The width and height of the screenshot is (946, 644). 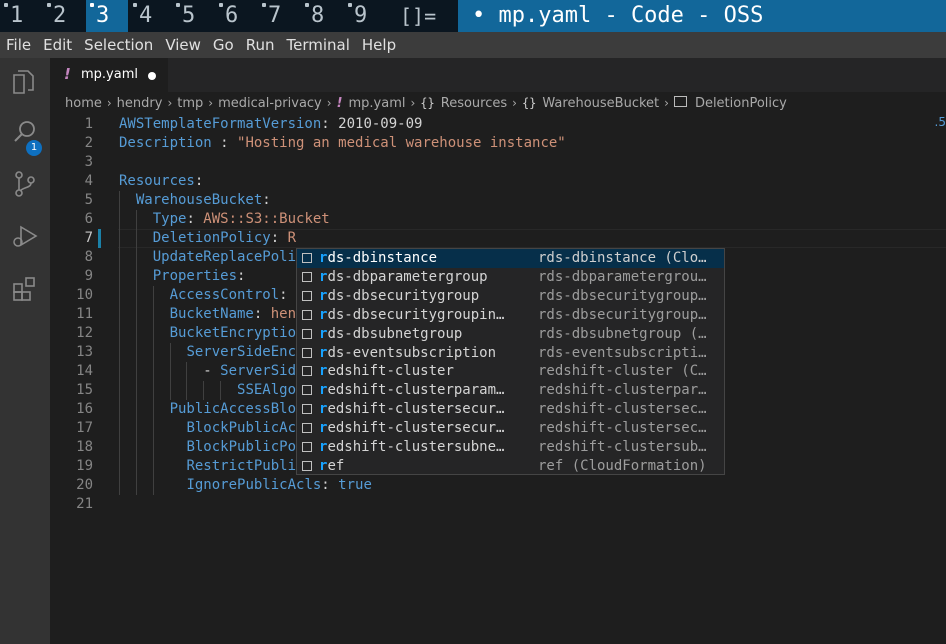 I want to click on layout-indicator: []=, so click(x=418, y=16).